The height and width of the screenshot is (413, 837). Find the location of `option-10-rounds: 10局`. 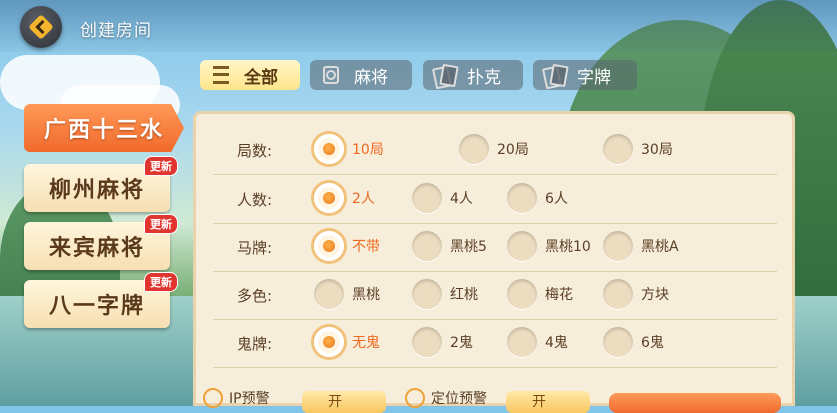

option-10-rounds: 10局 is located at coordinates (349, 149).